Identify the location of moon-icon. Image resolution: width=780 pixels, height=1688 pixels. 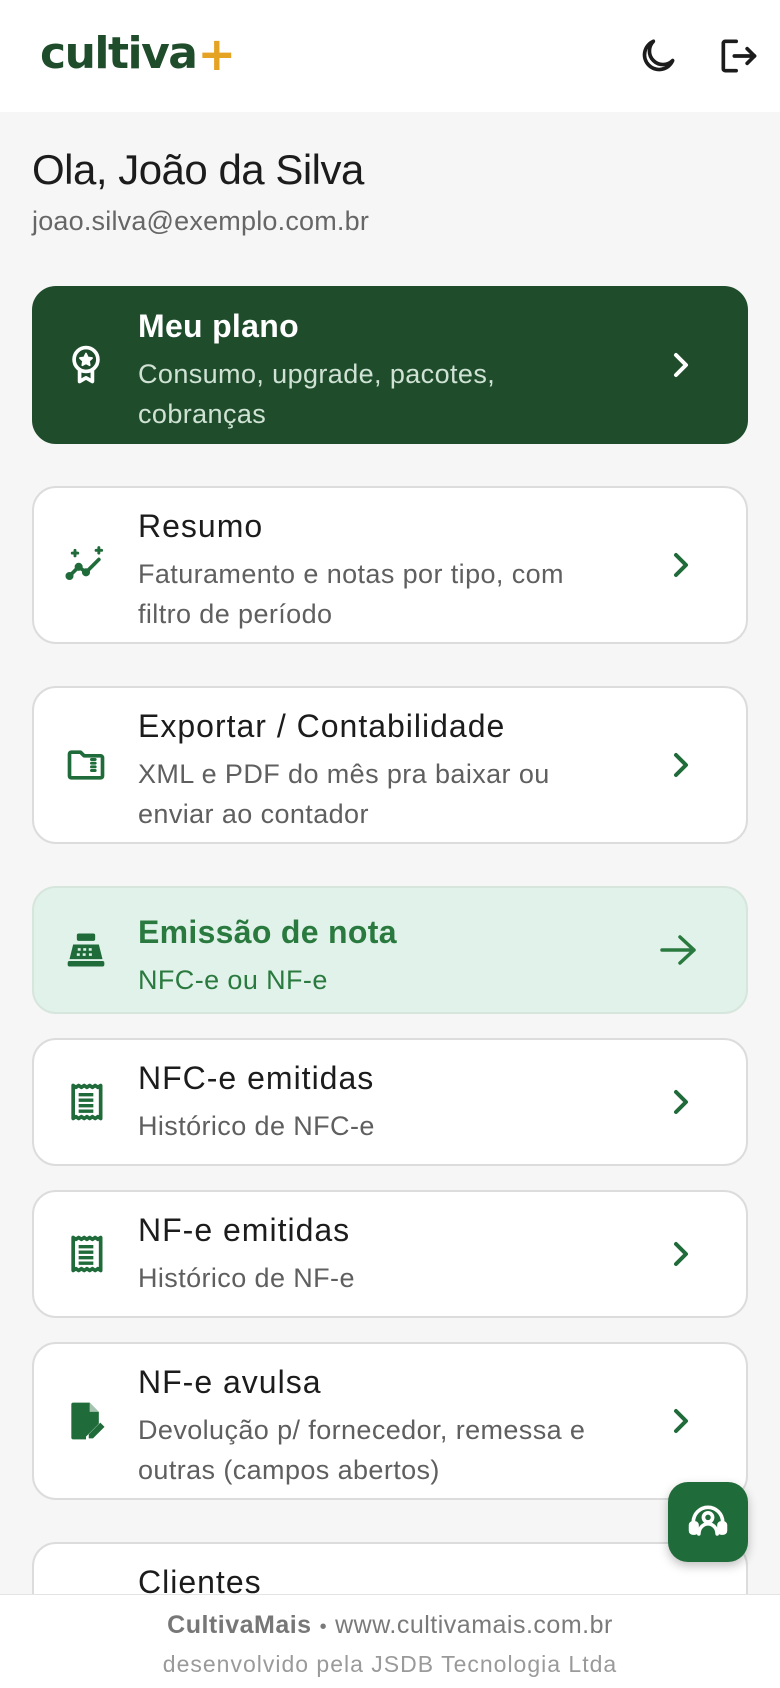
(658, 55).